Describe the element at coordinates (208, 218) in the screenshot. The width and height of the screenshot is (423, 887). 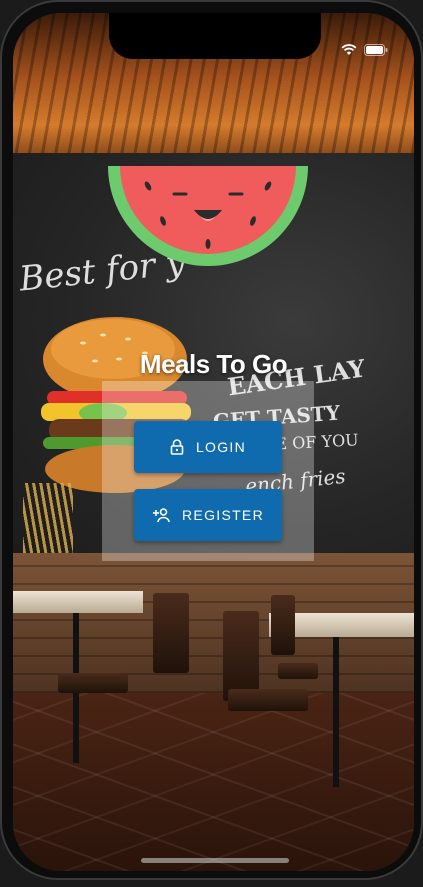
I see `watermelon-icon` at that location.